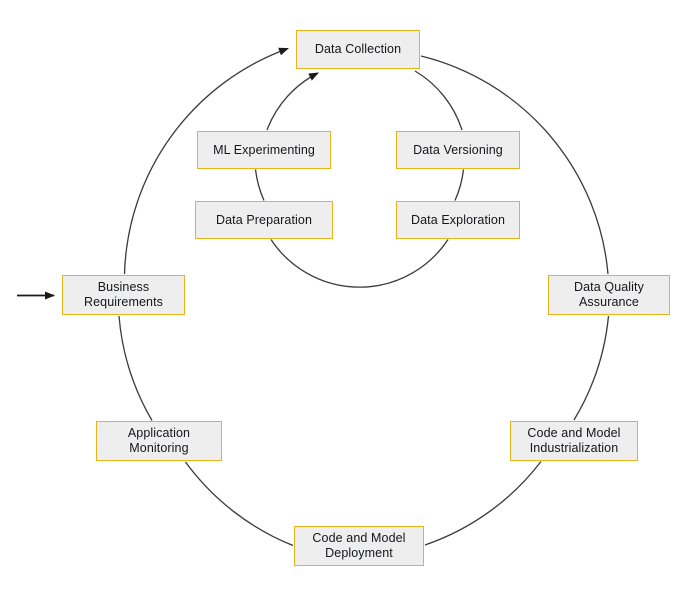  I want to click on arc-application-monitoring-to-business-requirements, so click(135, 368).